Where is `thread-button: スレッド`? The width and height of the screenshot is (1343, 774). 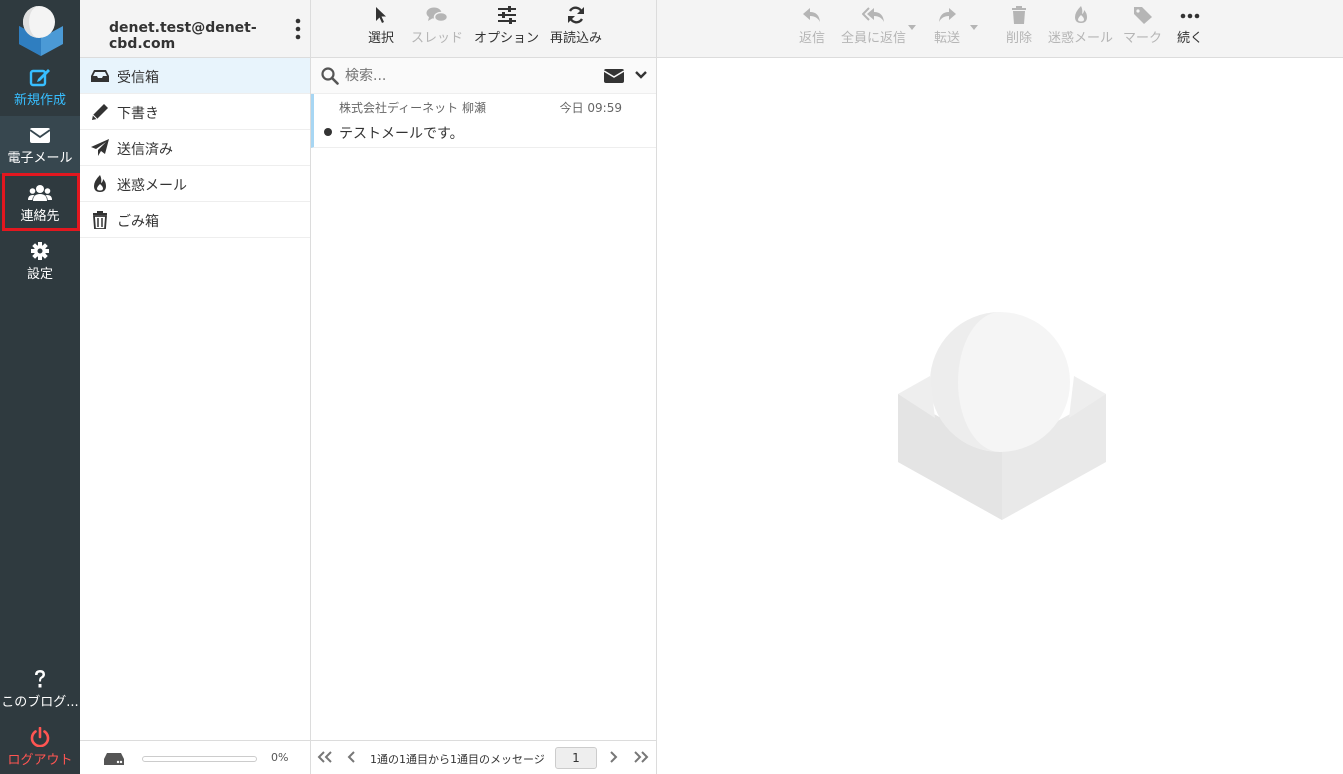
thread-button: スレッド is located at coordinates (437, 26).